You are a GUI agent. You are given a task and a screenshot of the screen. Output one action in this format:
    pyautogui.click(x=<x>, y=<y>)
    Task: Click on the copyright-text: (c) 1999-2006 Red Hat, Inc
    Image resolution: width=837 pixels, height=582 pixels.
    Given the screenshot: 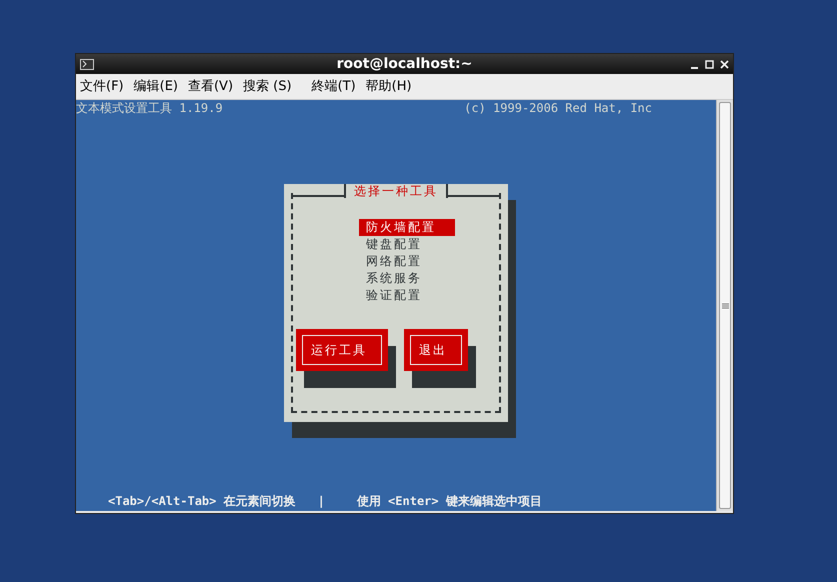 What is the action you would take?
    pyautogui.click(x=558, y=108)
    